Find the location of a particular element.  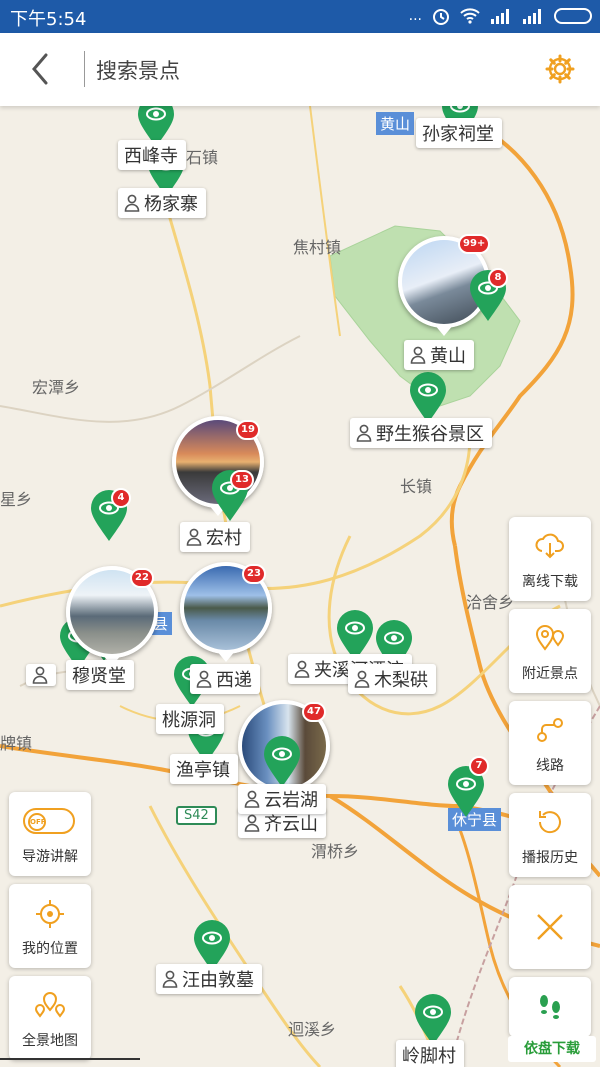

nearby-pins-icon is located at coordinates (550, 638).